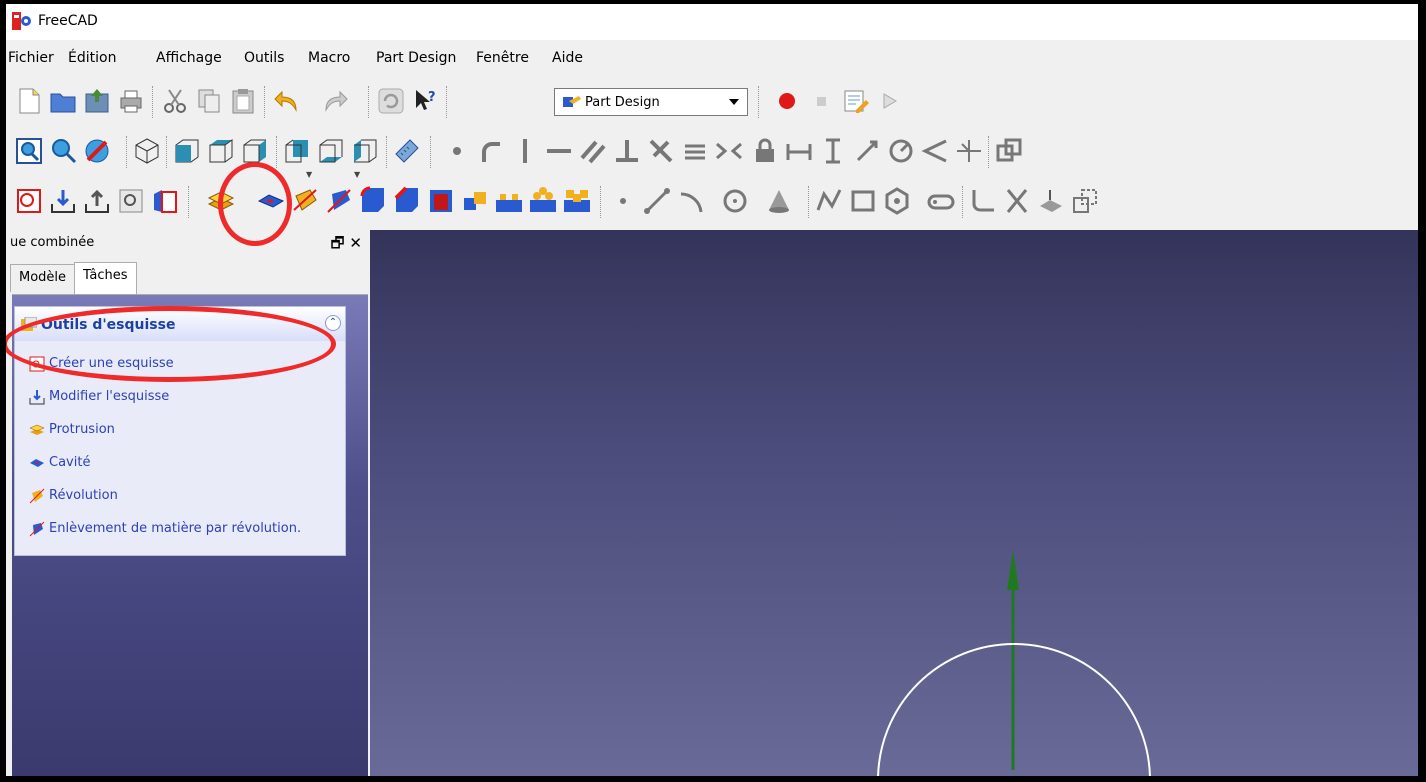 The image size is (1426, 782). I want to click on horizontal-constraint-icon, so click(559, 151).